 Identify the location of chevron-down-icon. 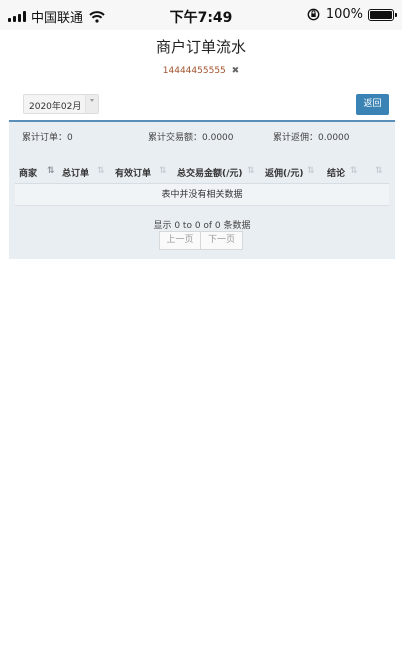
(91, 104).